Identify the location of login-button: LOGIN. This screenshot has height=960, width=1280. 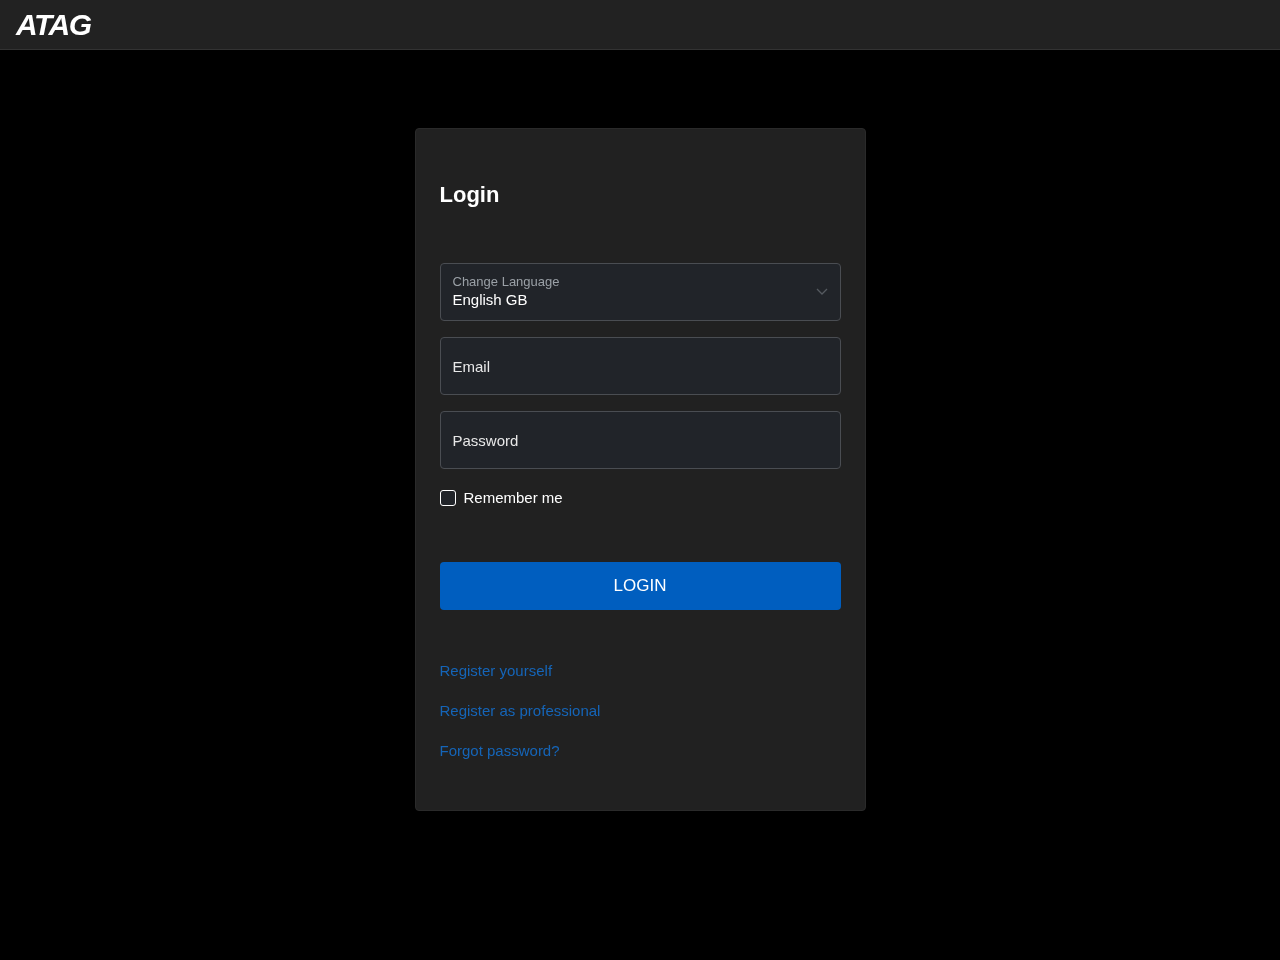
(640, 585).